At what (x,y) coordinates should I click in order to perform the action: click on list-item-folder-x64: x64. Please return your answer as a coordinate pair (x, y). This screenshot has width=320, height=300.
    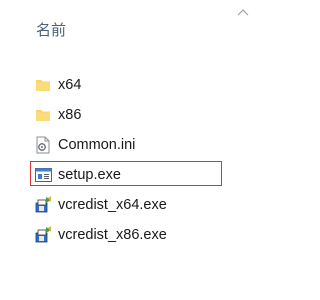
    Looking at the image, I should click on (149, 85).